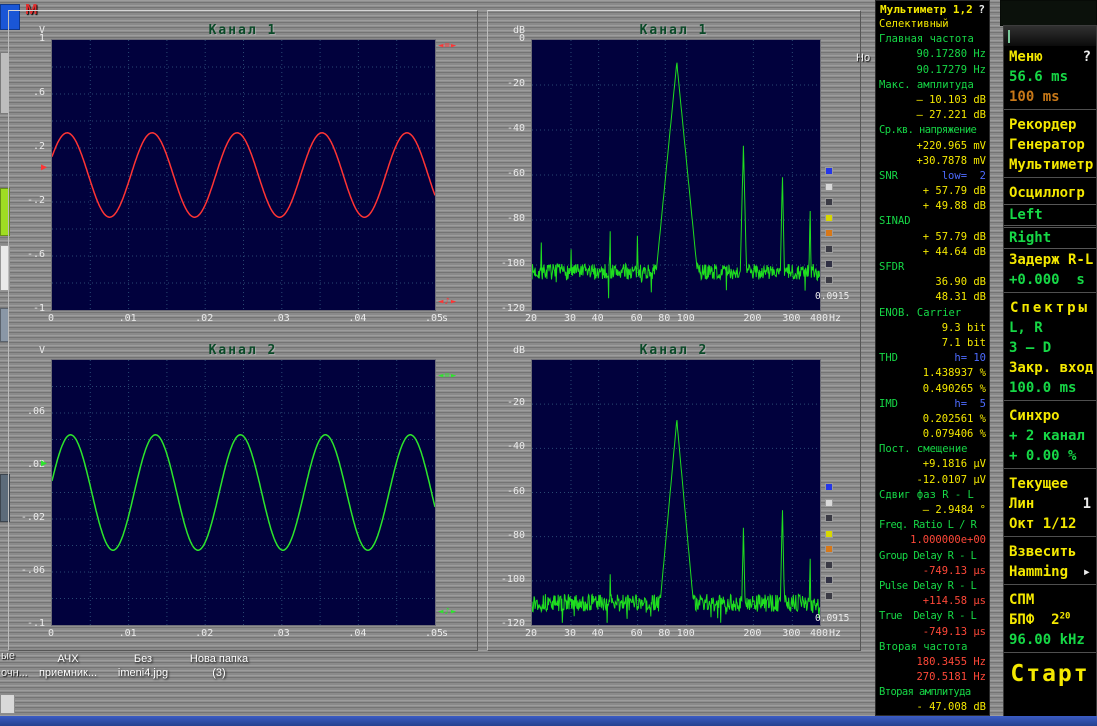  What do you see at coordinates (518, 350) in the screenshot?
I see `y-axis-unit: dB` at bounding box center [518, 350].